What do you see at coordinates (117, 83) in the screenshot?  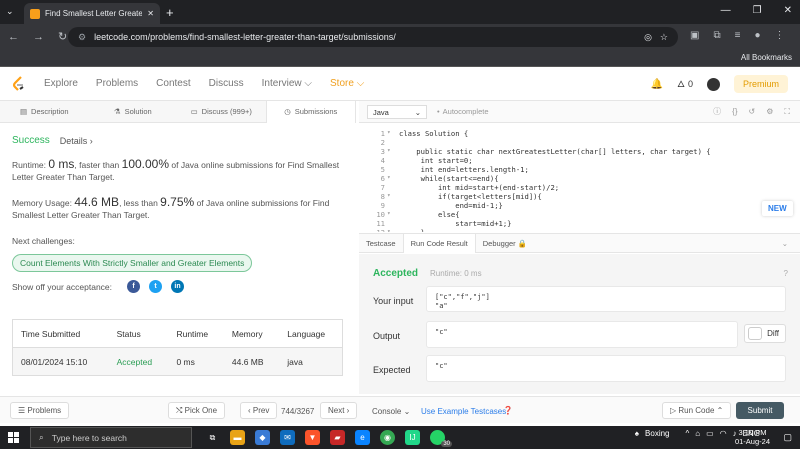 I see `nav-problems: Problems` at bounding box center [117, 83].